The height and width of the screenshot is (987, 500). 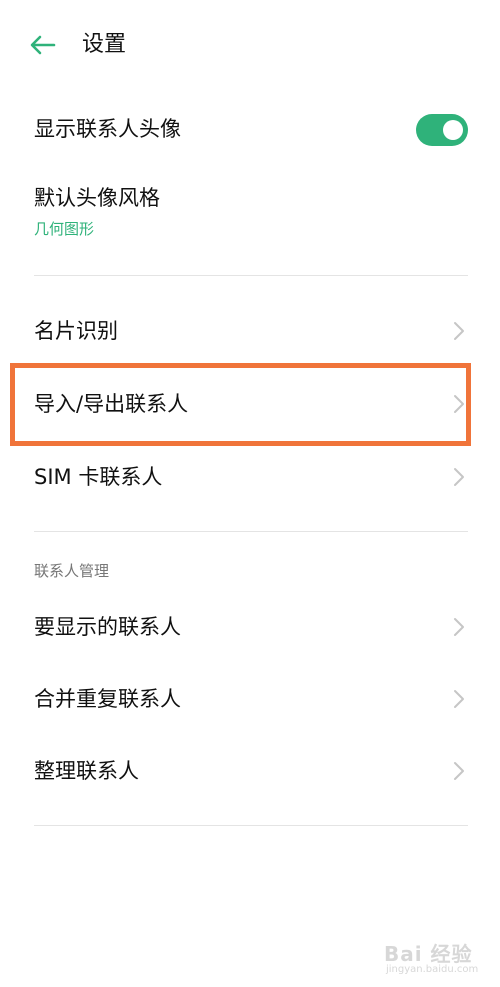 I want to click on section-title-contact-management: 联系人管理, so click(x=72, y=571).